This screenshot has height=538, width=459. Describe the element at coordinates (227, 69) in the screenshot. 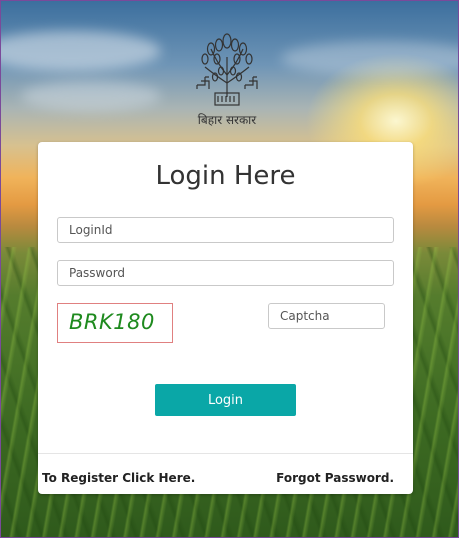

I see `tree-emblem-icon` at that location.